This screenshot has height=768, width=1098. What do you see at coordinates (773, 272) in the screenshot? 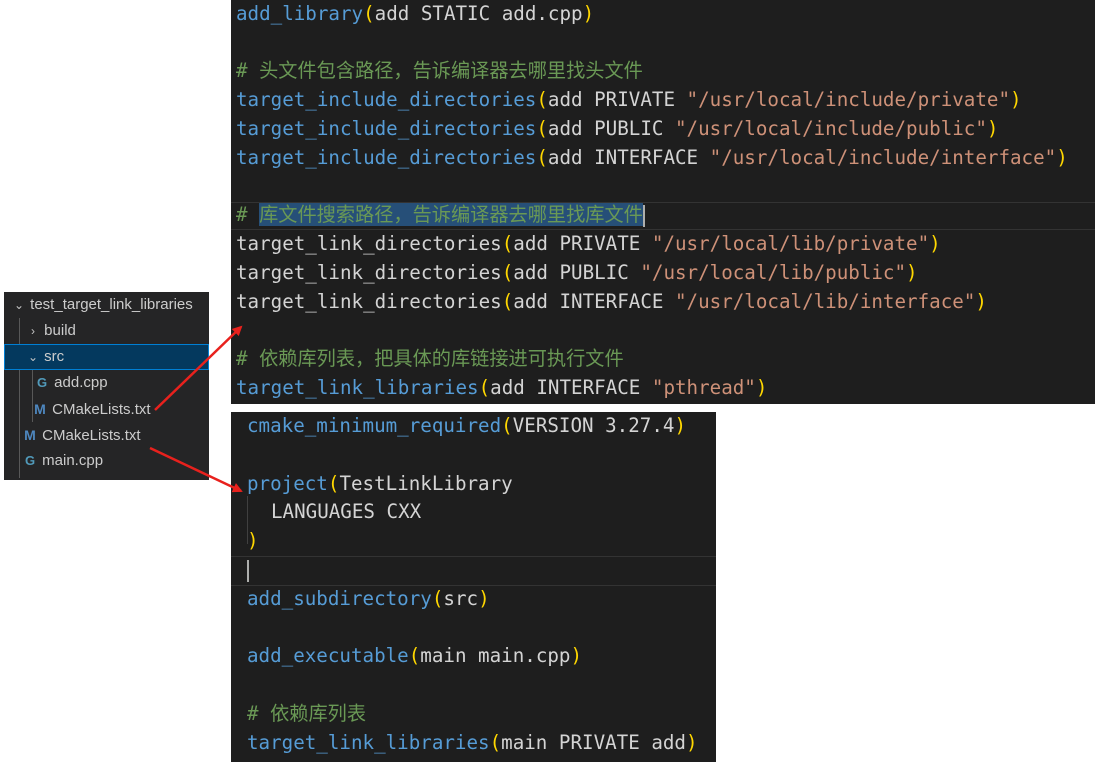
I see `string-literal: "/usr/local/lib/public"` at bounding box center [773, 272].